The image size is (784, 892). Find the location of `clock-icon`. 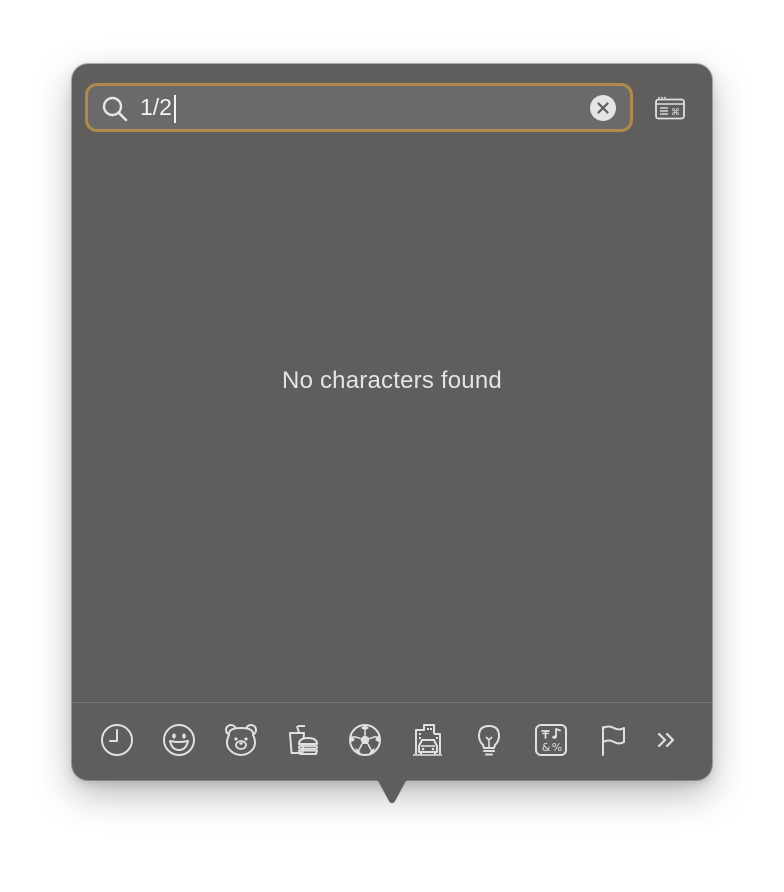

clock-icon is located at coordinates (117, 740).